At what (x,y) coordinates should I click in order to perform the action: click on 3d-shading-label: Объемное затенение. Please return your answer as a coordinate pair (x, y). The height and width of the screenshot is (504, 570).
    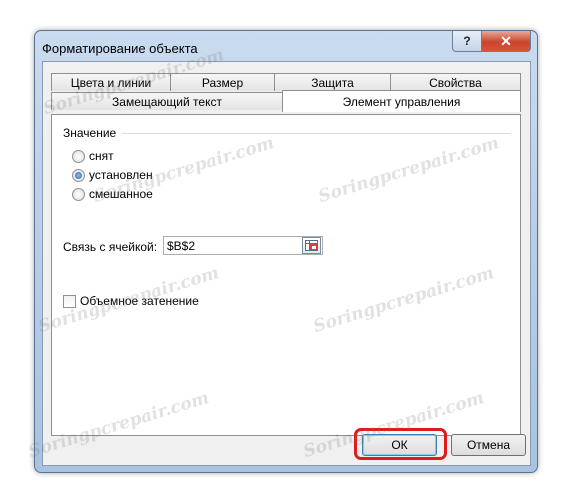
    Looking at the image, I should click on (139, 301).